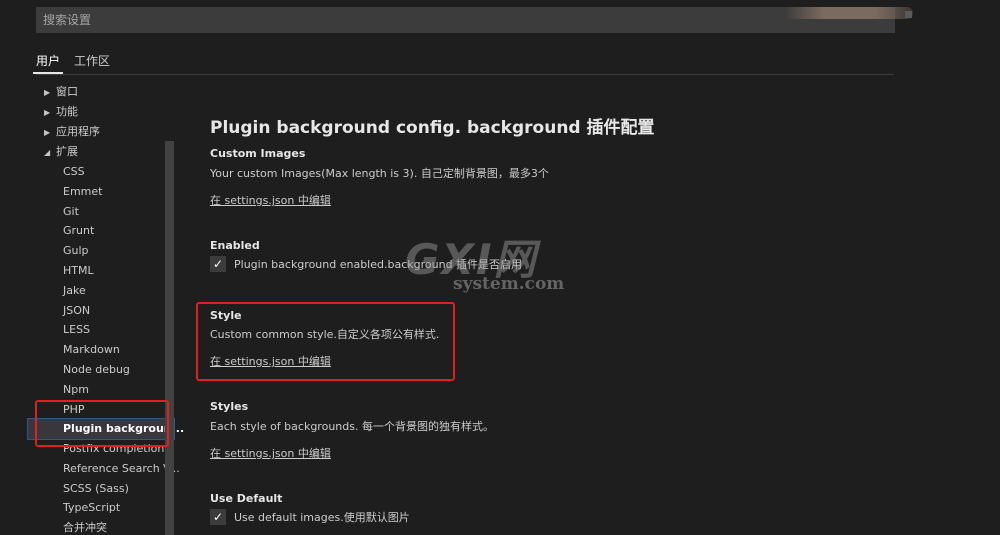 The width and height of the screenshot is (1000, 535). I want to click on tree-item-extensions: ◢ 扩展, so click(61, 152).